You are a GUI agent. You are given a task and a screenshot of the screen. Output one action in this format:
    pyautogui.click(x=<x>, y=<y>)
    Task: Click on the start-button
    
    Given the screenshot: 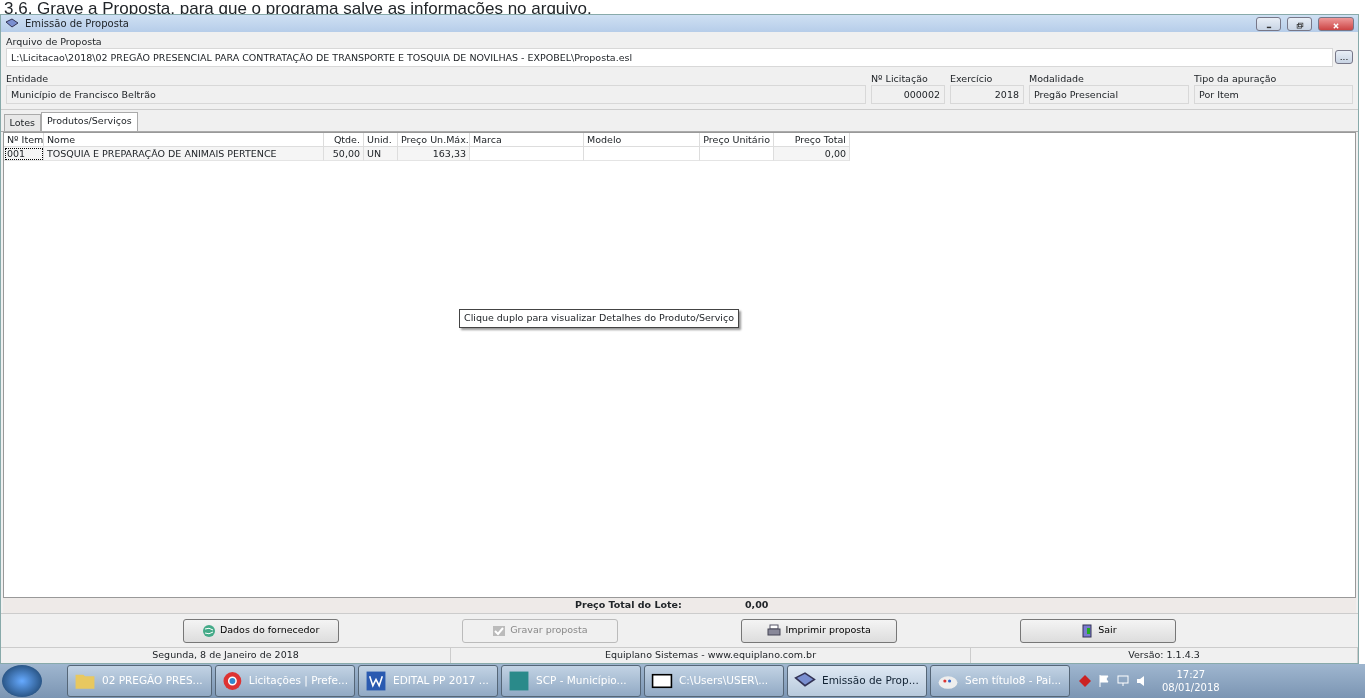 What is the action you would take?
    pyautogui.click(x=22, y=681)
    